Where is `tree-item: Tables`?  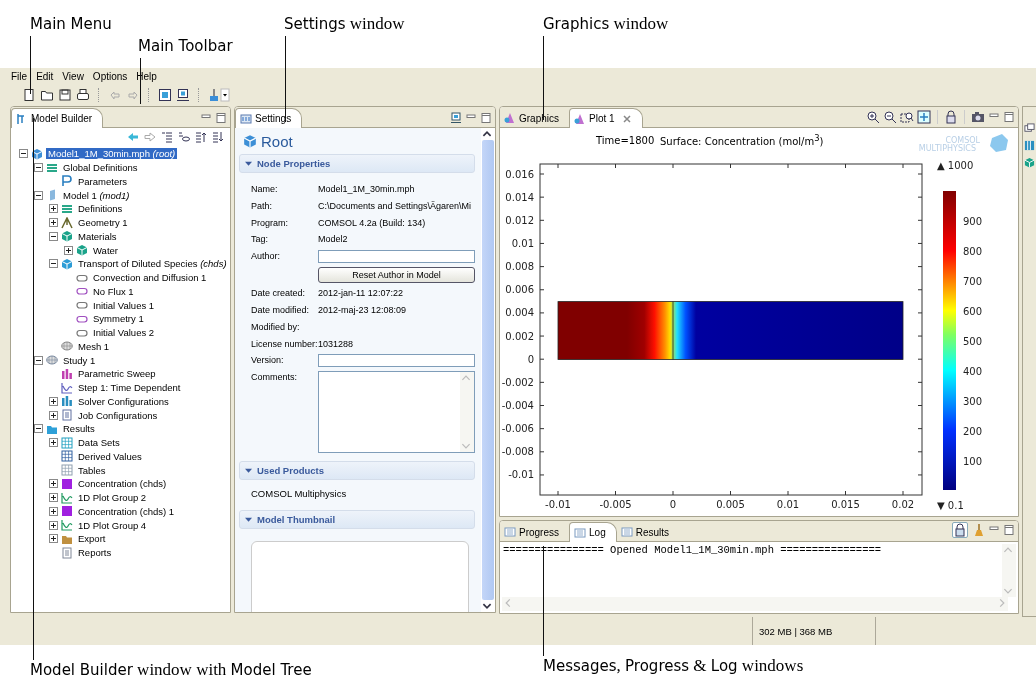
tree-item: Tables is located at coordinates (92, 470).